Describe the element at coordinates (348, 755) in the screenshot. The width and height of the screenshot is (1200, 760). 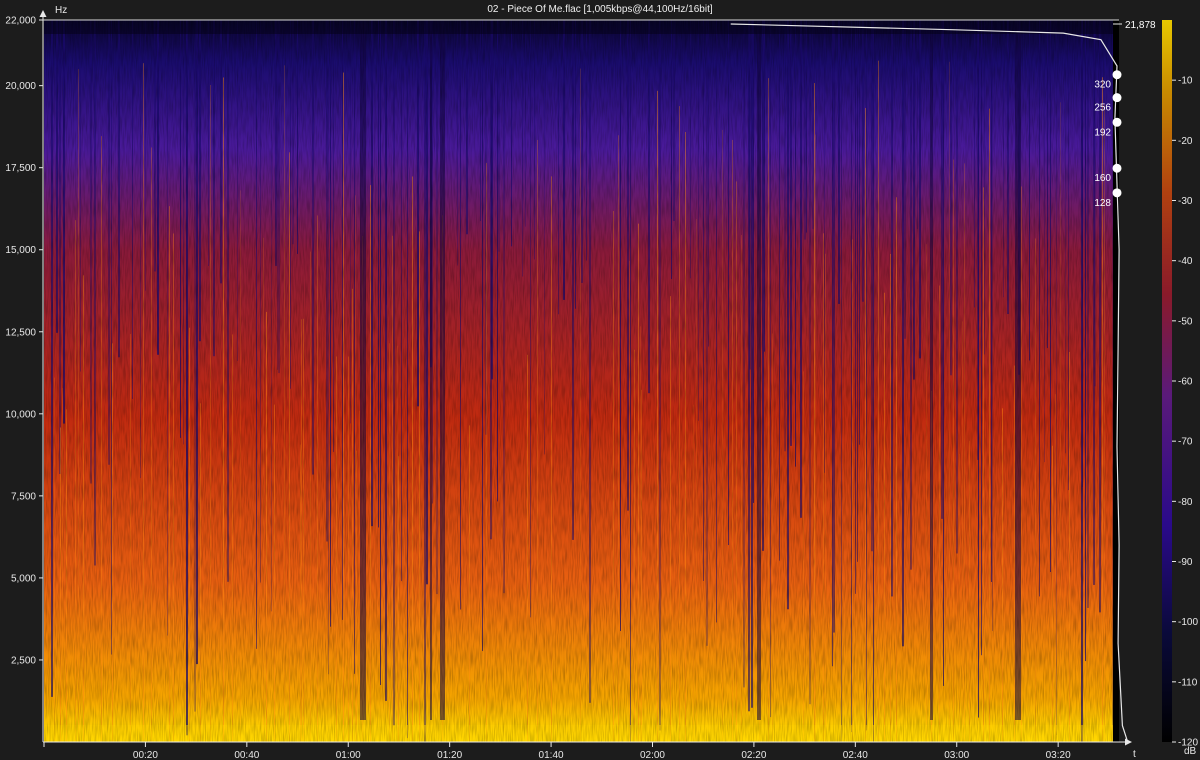
I see `x-tick-label: 01:00` at that location.